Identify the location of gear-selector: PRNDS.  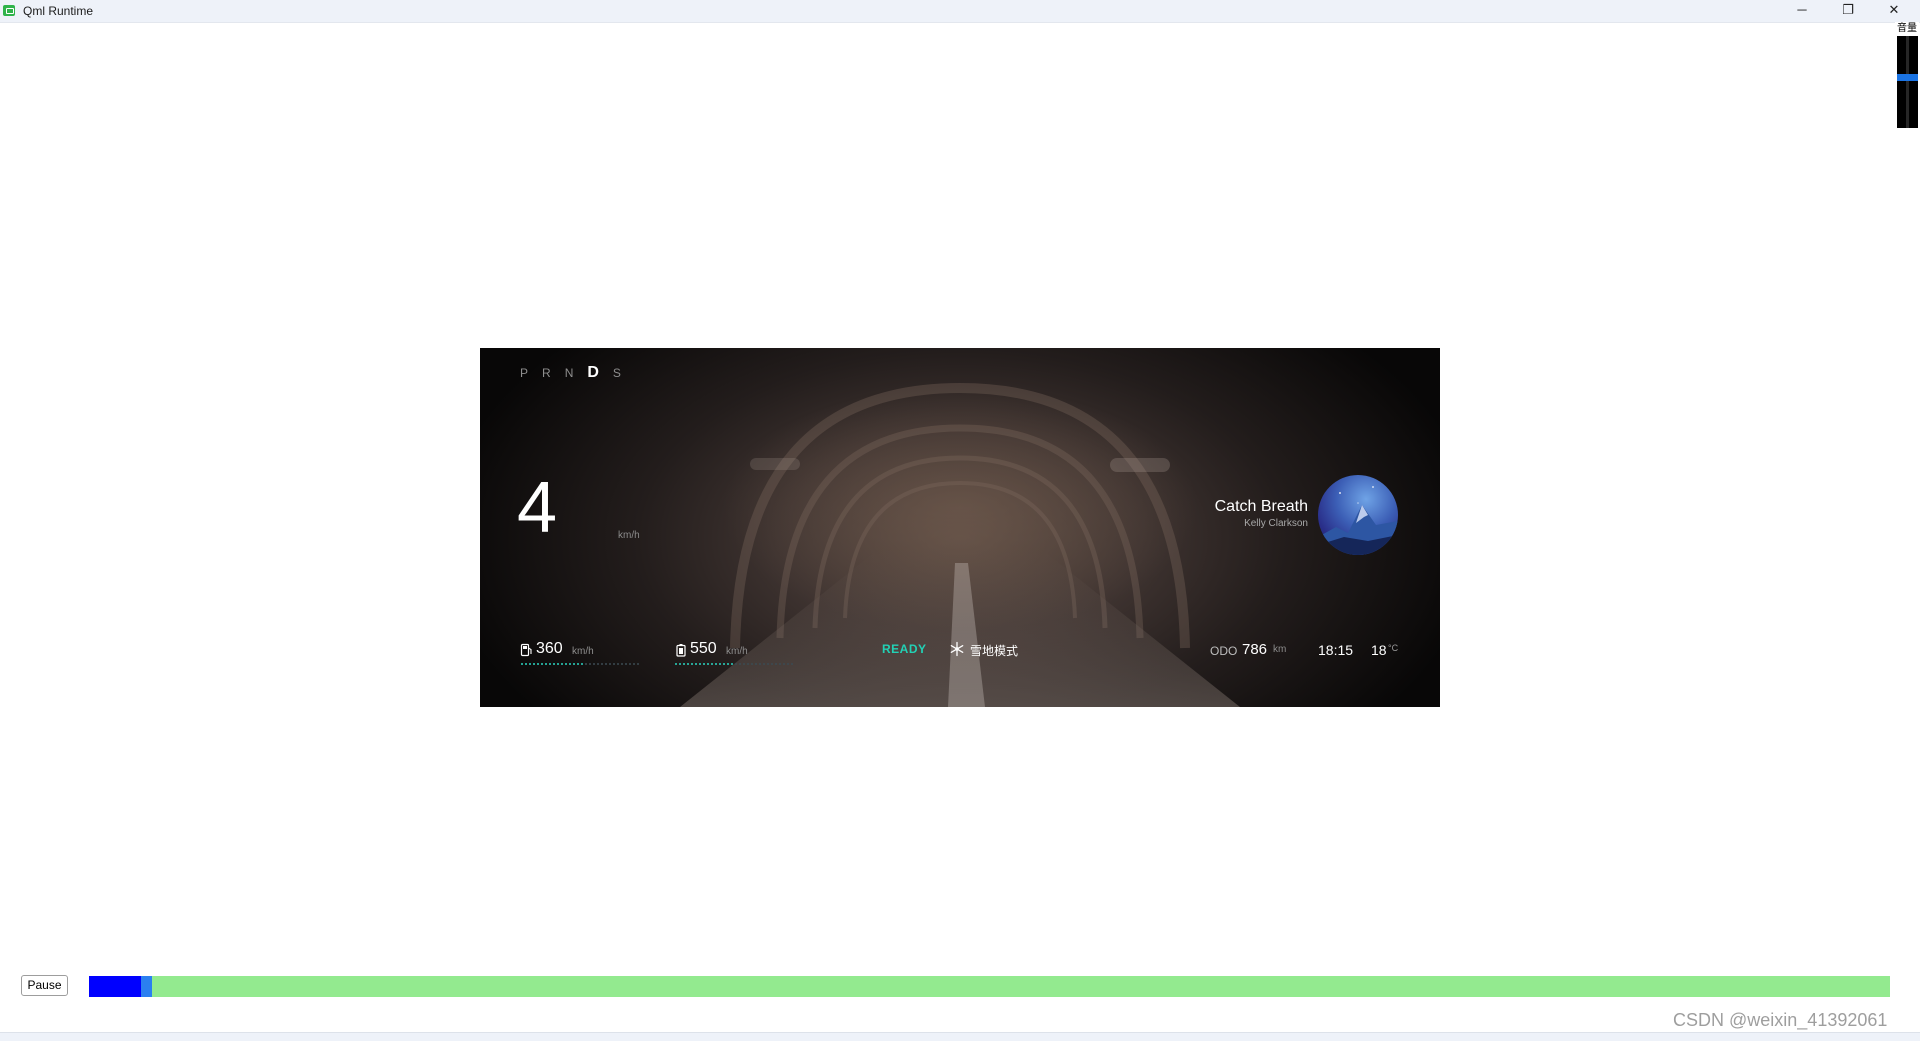
(577, 374).